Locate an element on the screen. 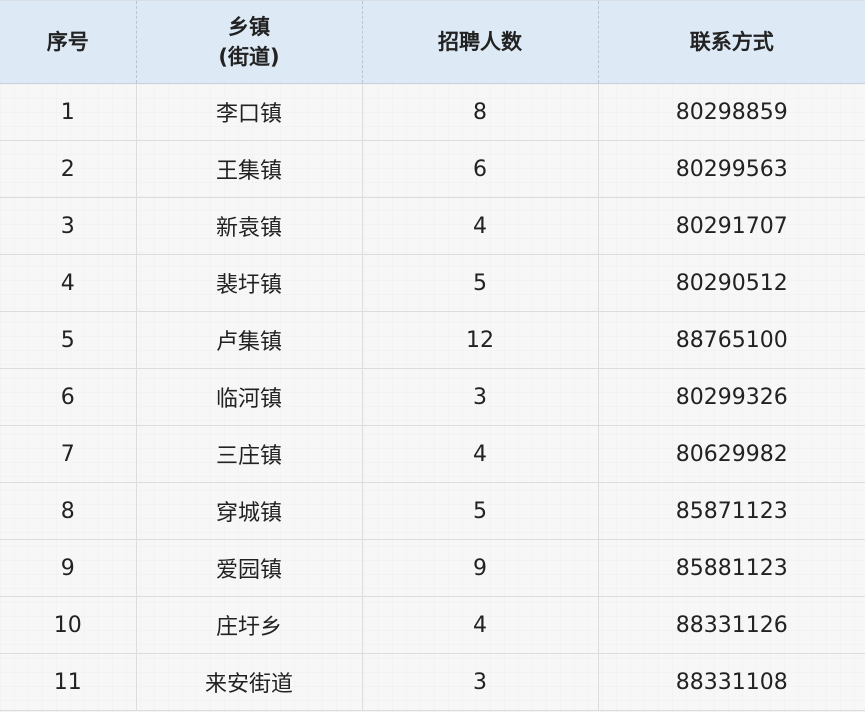 The width and height of the screenshot is (865, 712). cell-contact: 80298859 is located at coordinates (731, 112).